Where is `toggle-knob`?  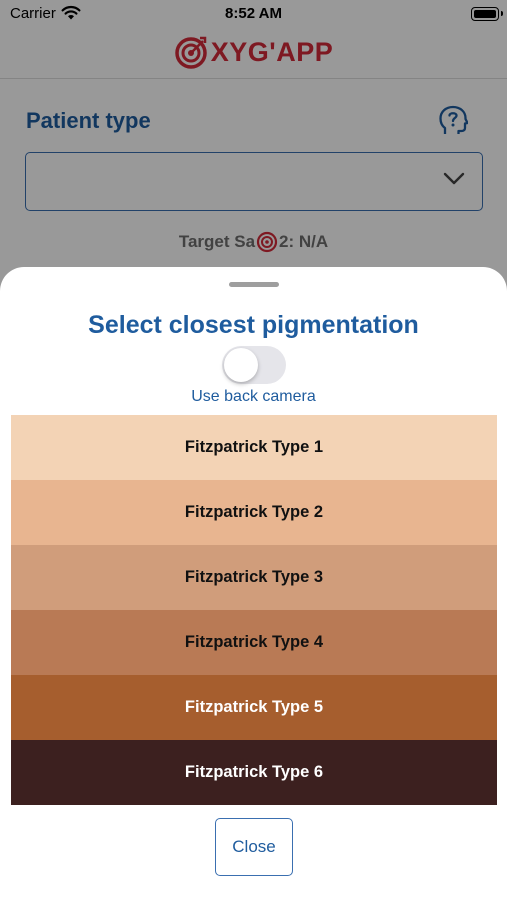 toggle-knob is located at coordinates (241, 365).